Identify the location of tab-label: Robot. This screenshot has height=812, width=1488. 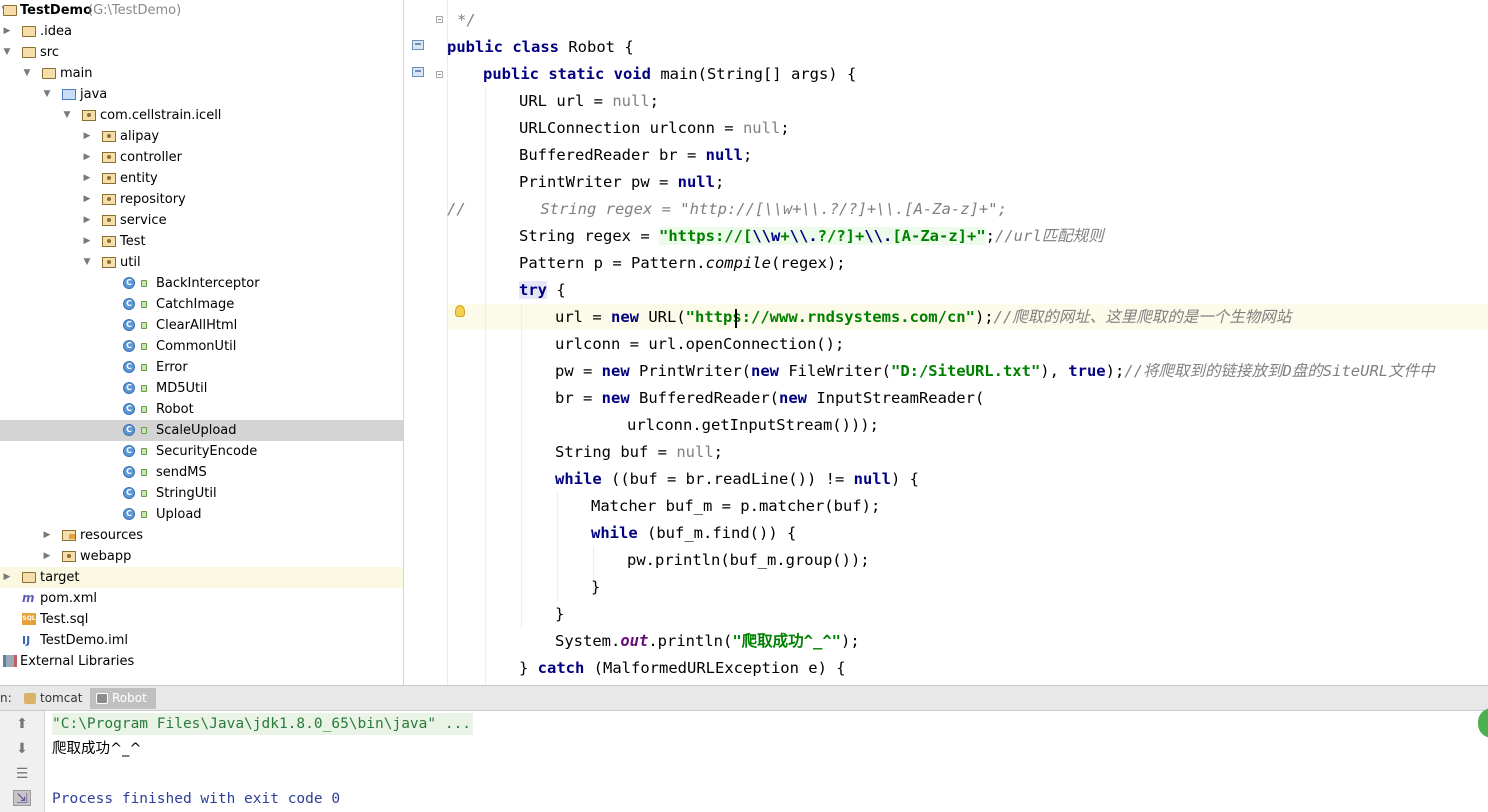
(129, 698).